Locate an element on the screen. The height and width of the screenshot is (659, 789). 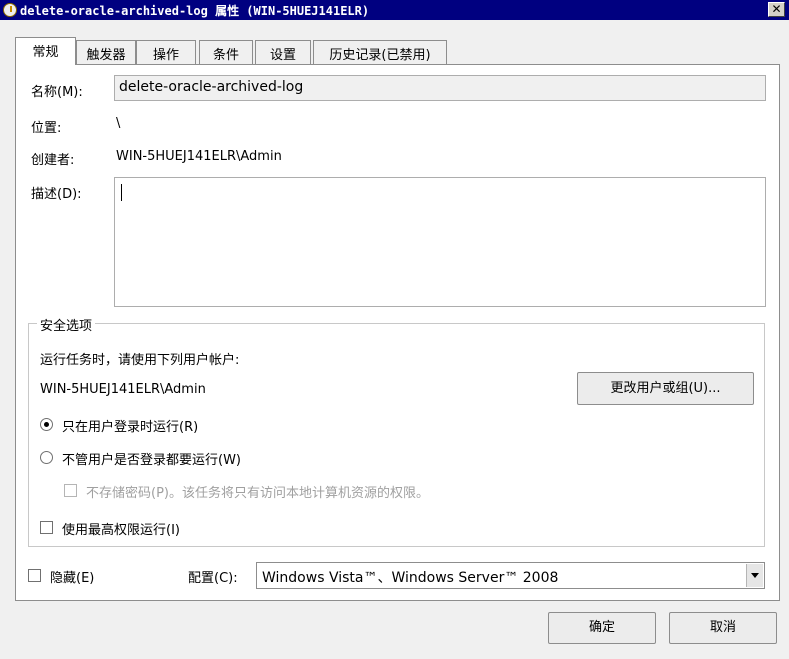
task-scheduler-icon is located at coordinates (10, 10).